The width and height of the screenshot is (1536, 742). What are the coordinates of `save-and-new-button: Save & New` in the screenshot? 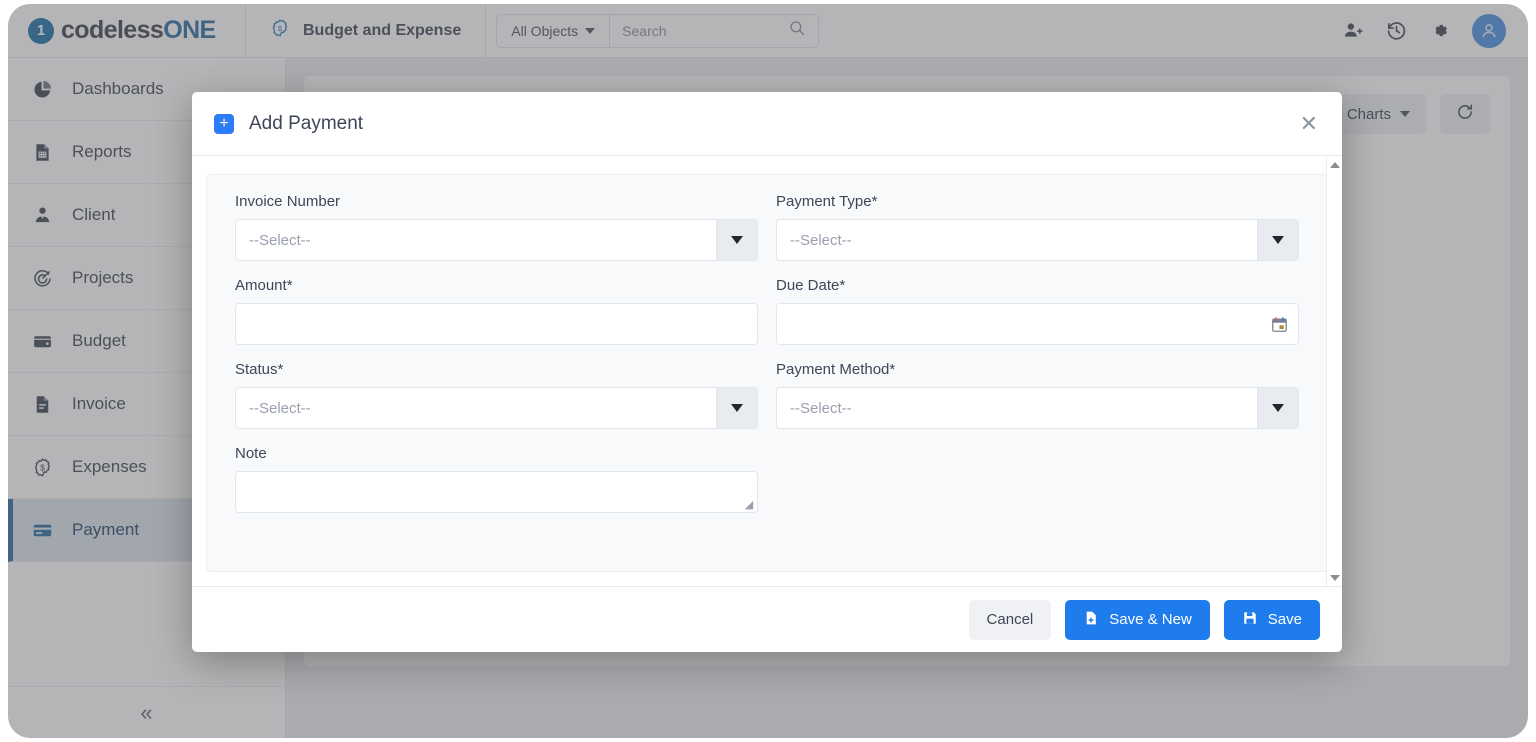 It's located at (1137, 619).